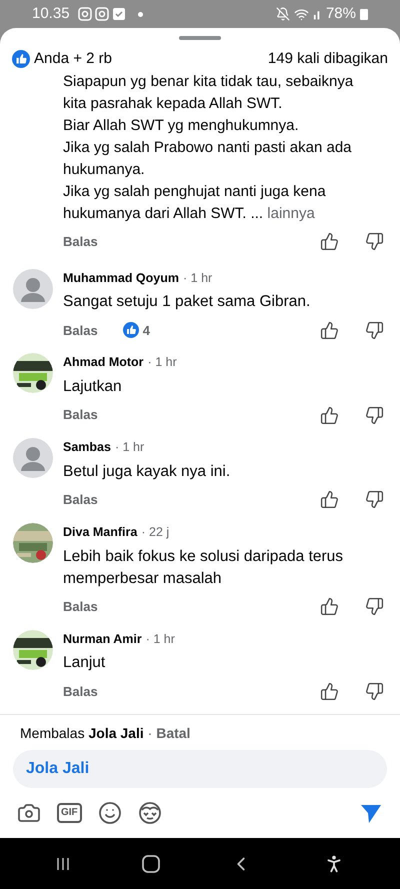 Image resolution: width=400 pixels, height=889 pixels. Describe the element at coordinates (29, 813) in the screenshot. I see `camera-icon` at that location.